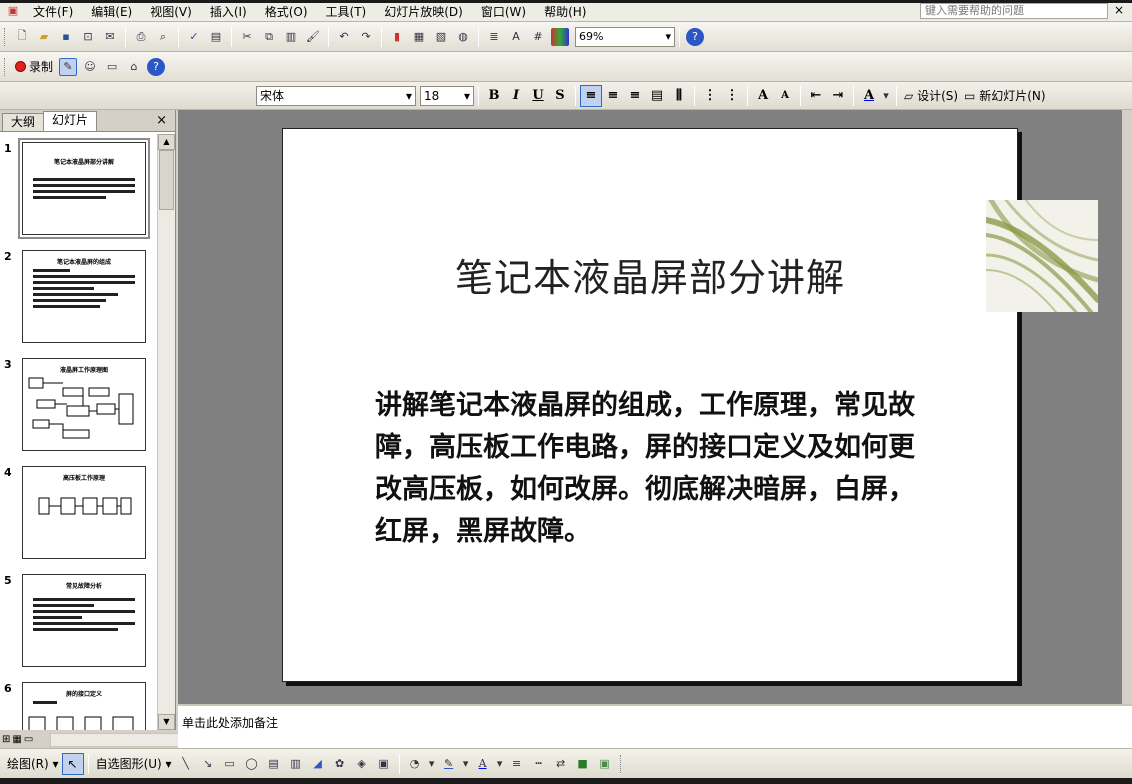  What do you see at coordinates (44, 37) in the screenshot?
I see `open-folder-icon: ▰` at bounding box center [44, 37].